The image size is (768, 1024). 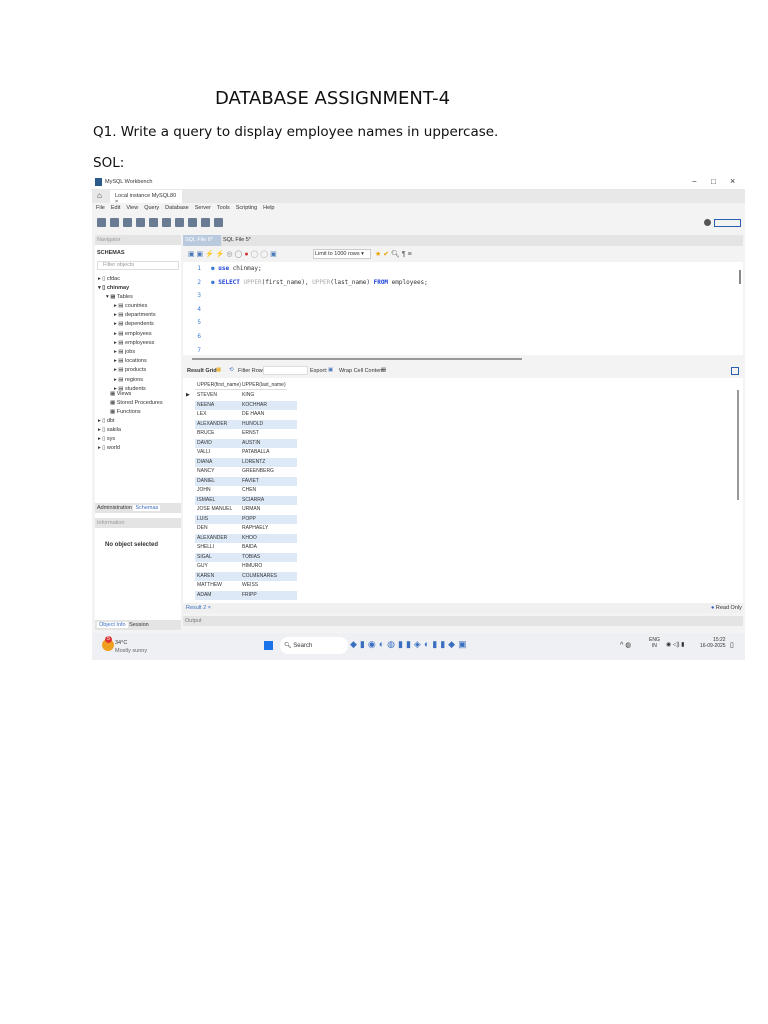 What do you see at coordinates (246, 595) in the screenshot?
I see `table-row: ADAM FRIPP` at bounding box center [246, 595].